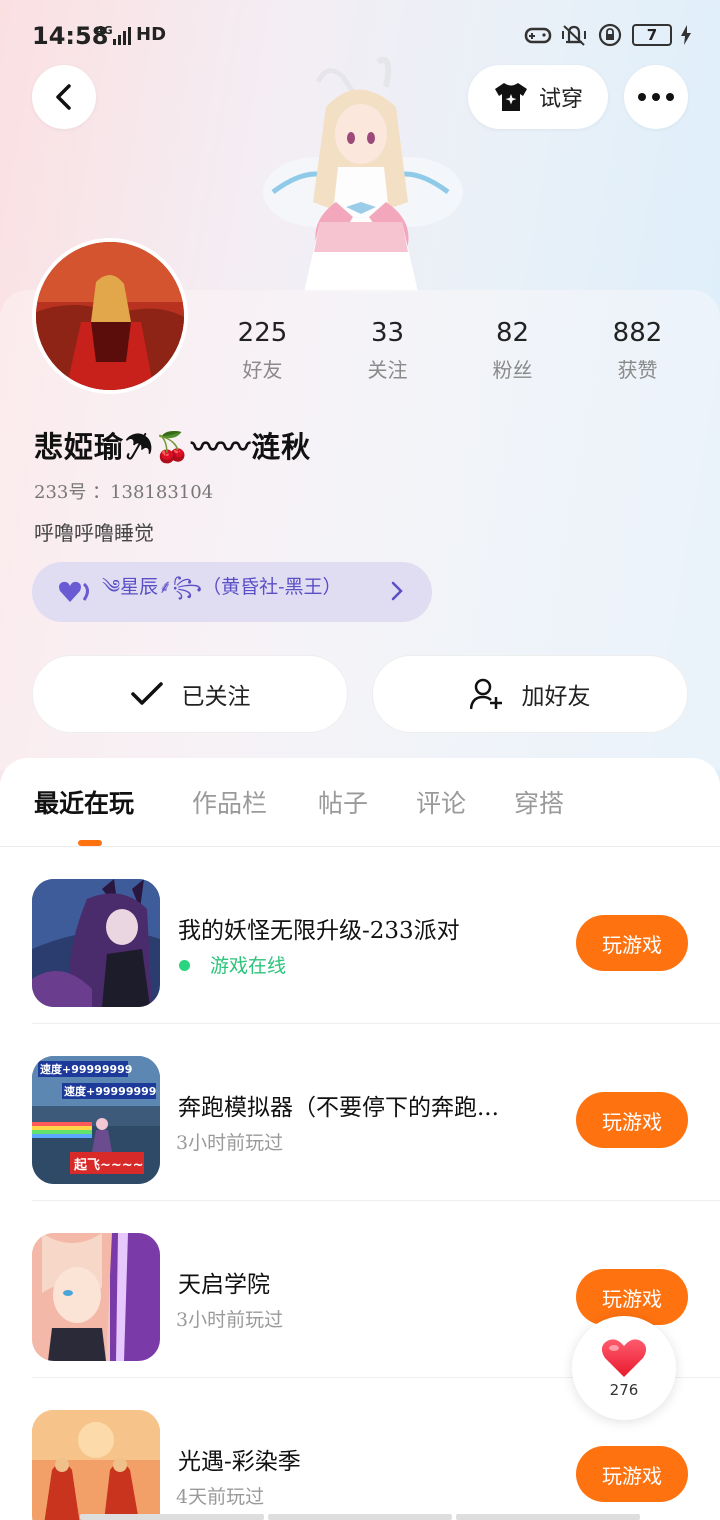 This screenshot has height=1520, width=720. What do you see at coordinates (262, 370) in the screenshot?
I see `stat-label: 好友` at bounding box center [262, 370].